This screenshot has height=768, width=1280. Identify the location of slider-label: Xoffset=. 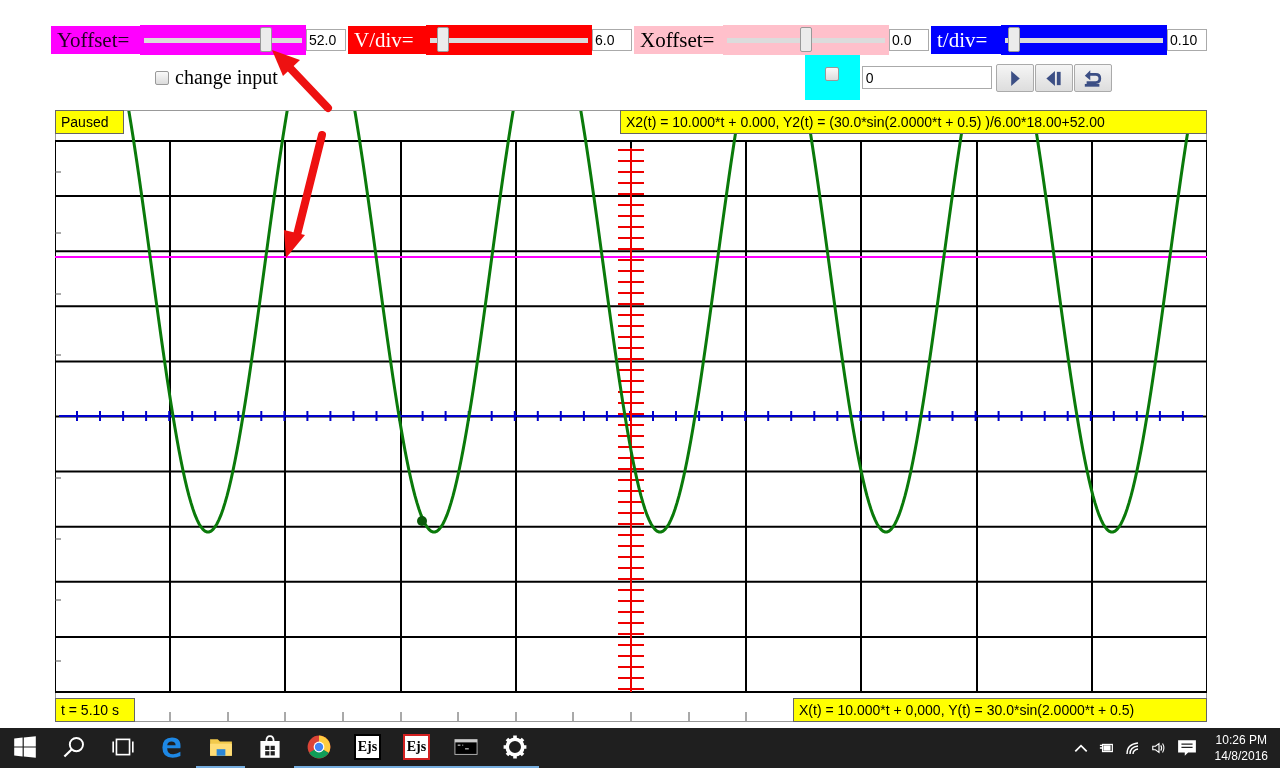
(678, 40).